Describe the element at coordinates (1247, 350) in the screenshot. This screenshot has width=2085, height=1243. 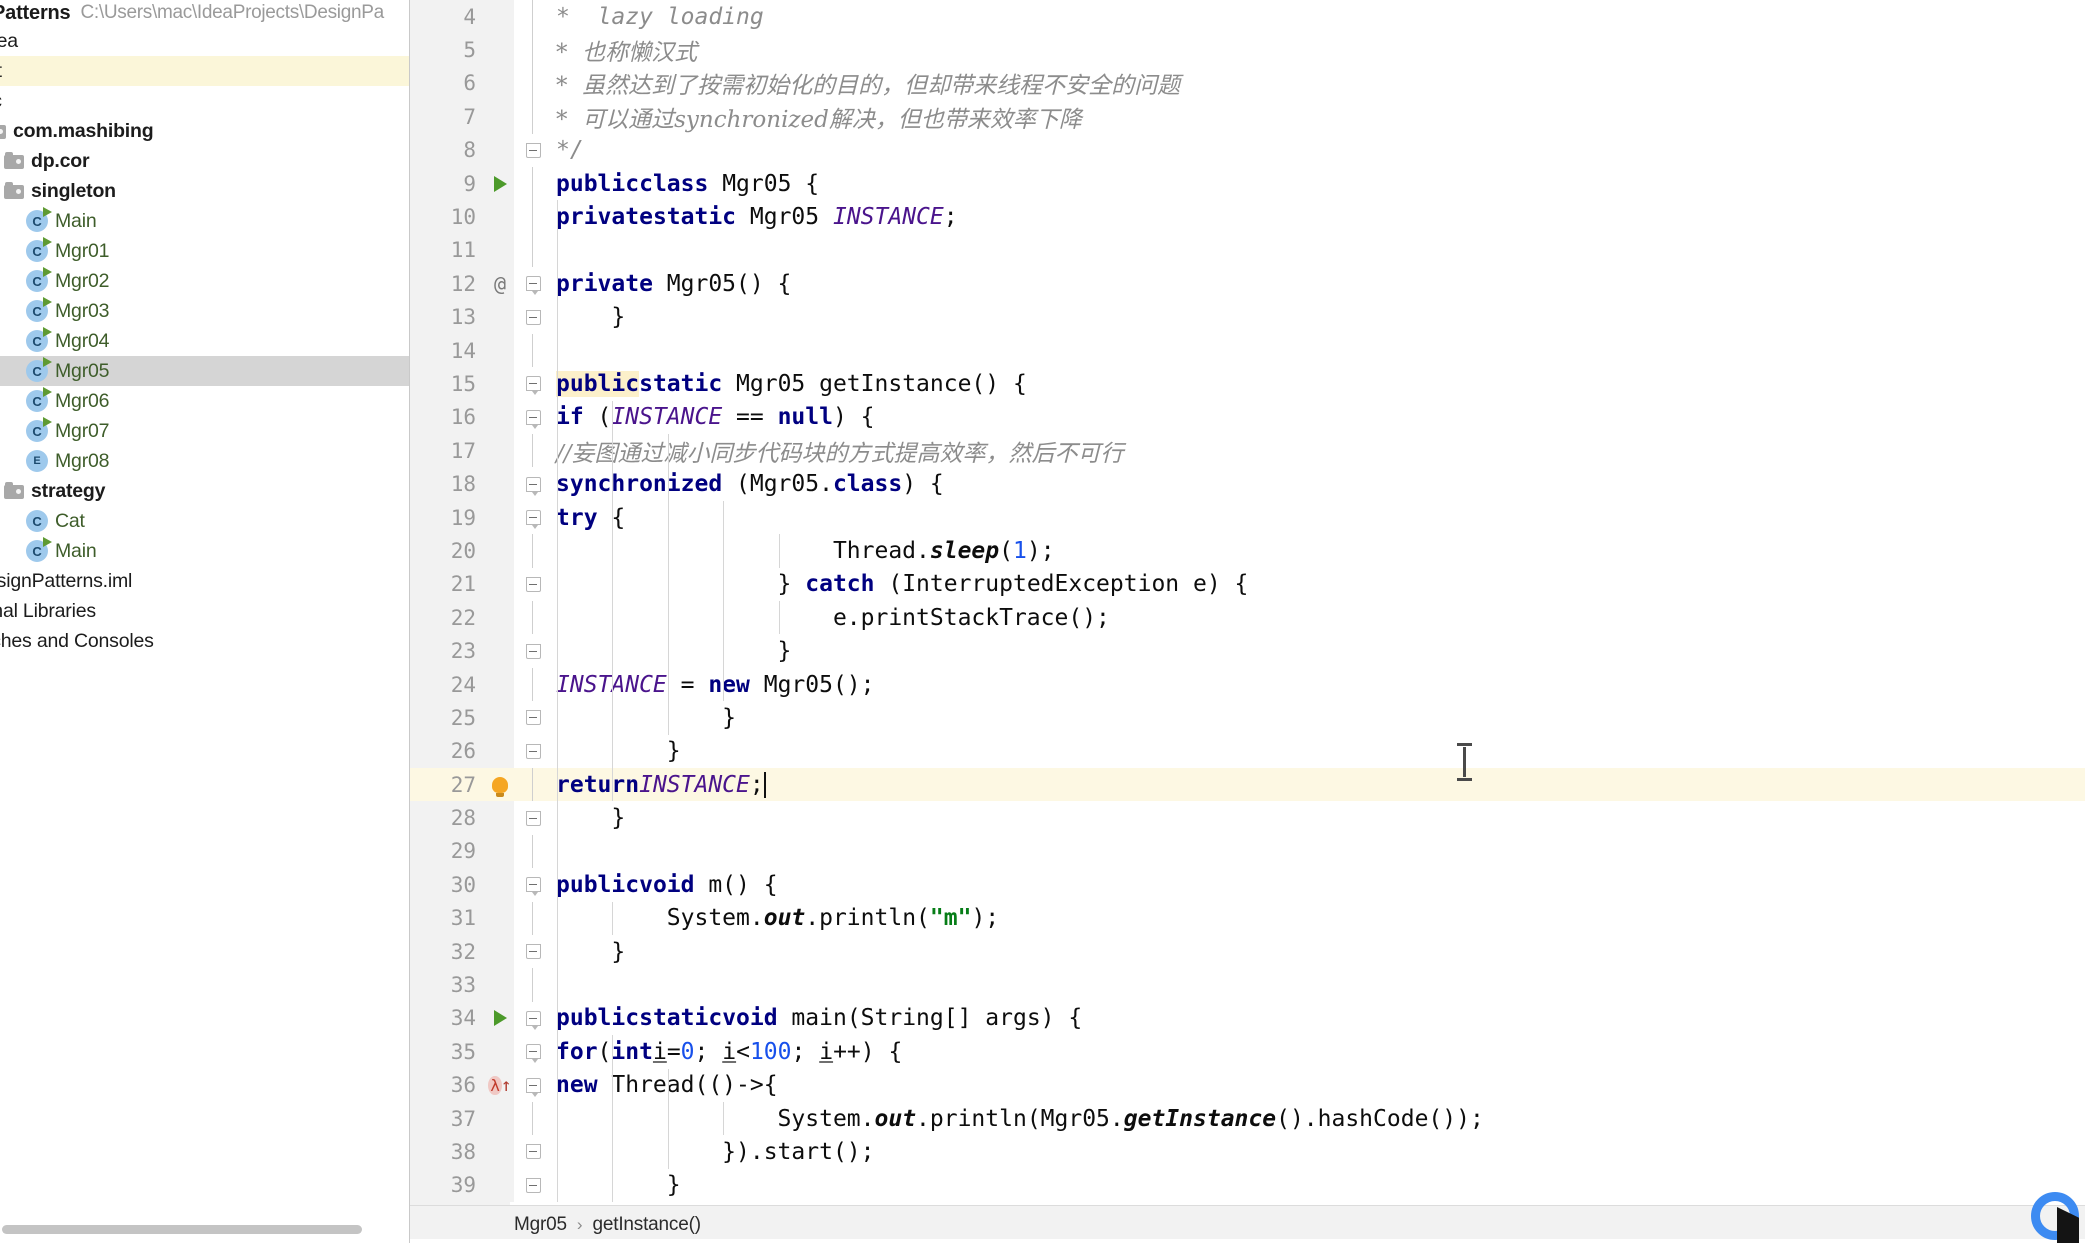
I see `code-line-14: 14` at that location.